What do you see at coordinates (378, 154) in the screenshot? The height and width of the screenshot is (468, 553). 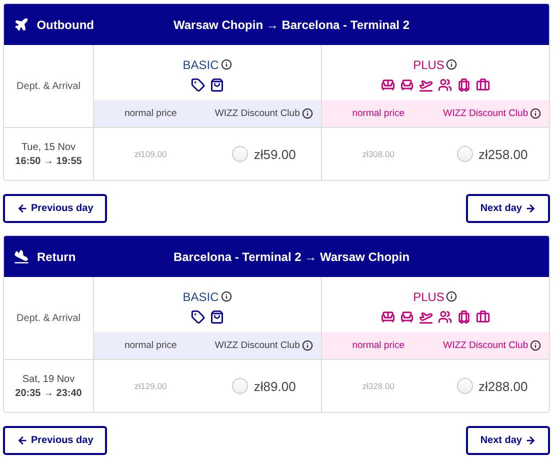 I see `normal-price: zł308.00` at bounding box center [378, 154].